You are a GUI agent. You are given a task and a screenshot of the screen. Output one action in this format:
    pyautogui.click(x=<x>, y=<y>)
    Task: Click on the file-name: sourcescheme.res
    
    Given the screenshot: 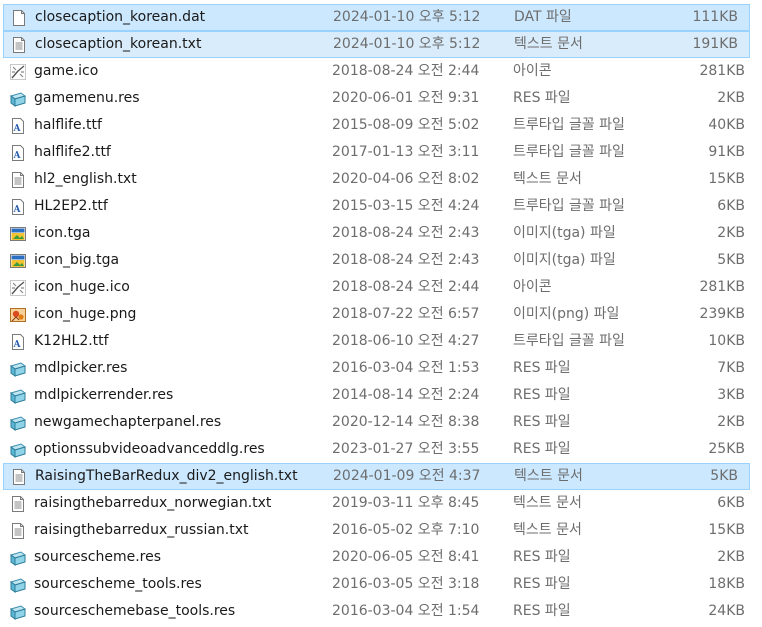 What is the action you would take?
    pyautogui.click(x=98, y=557)
    